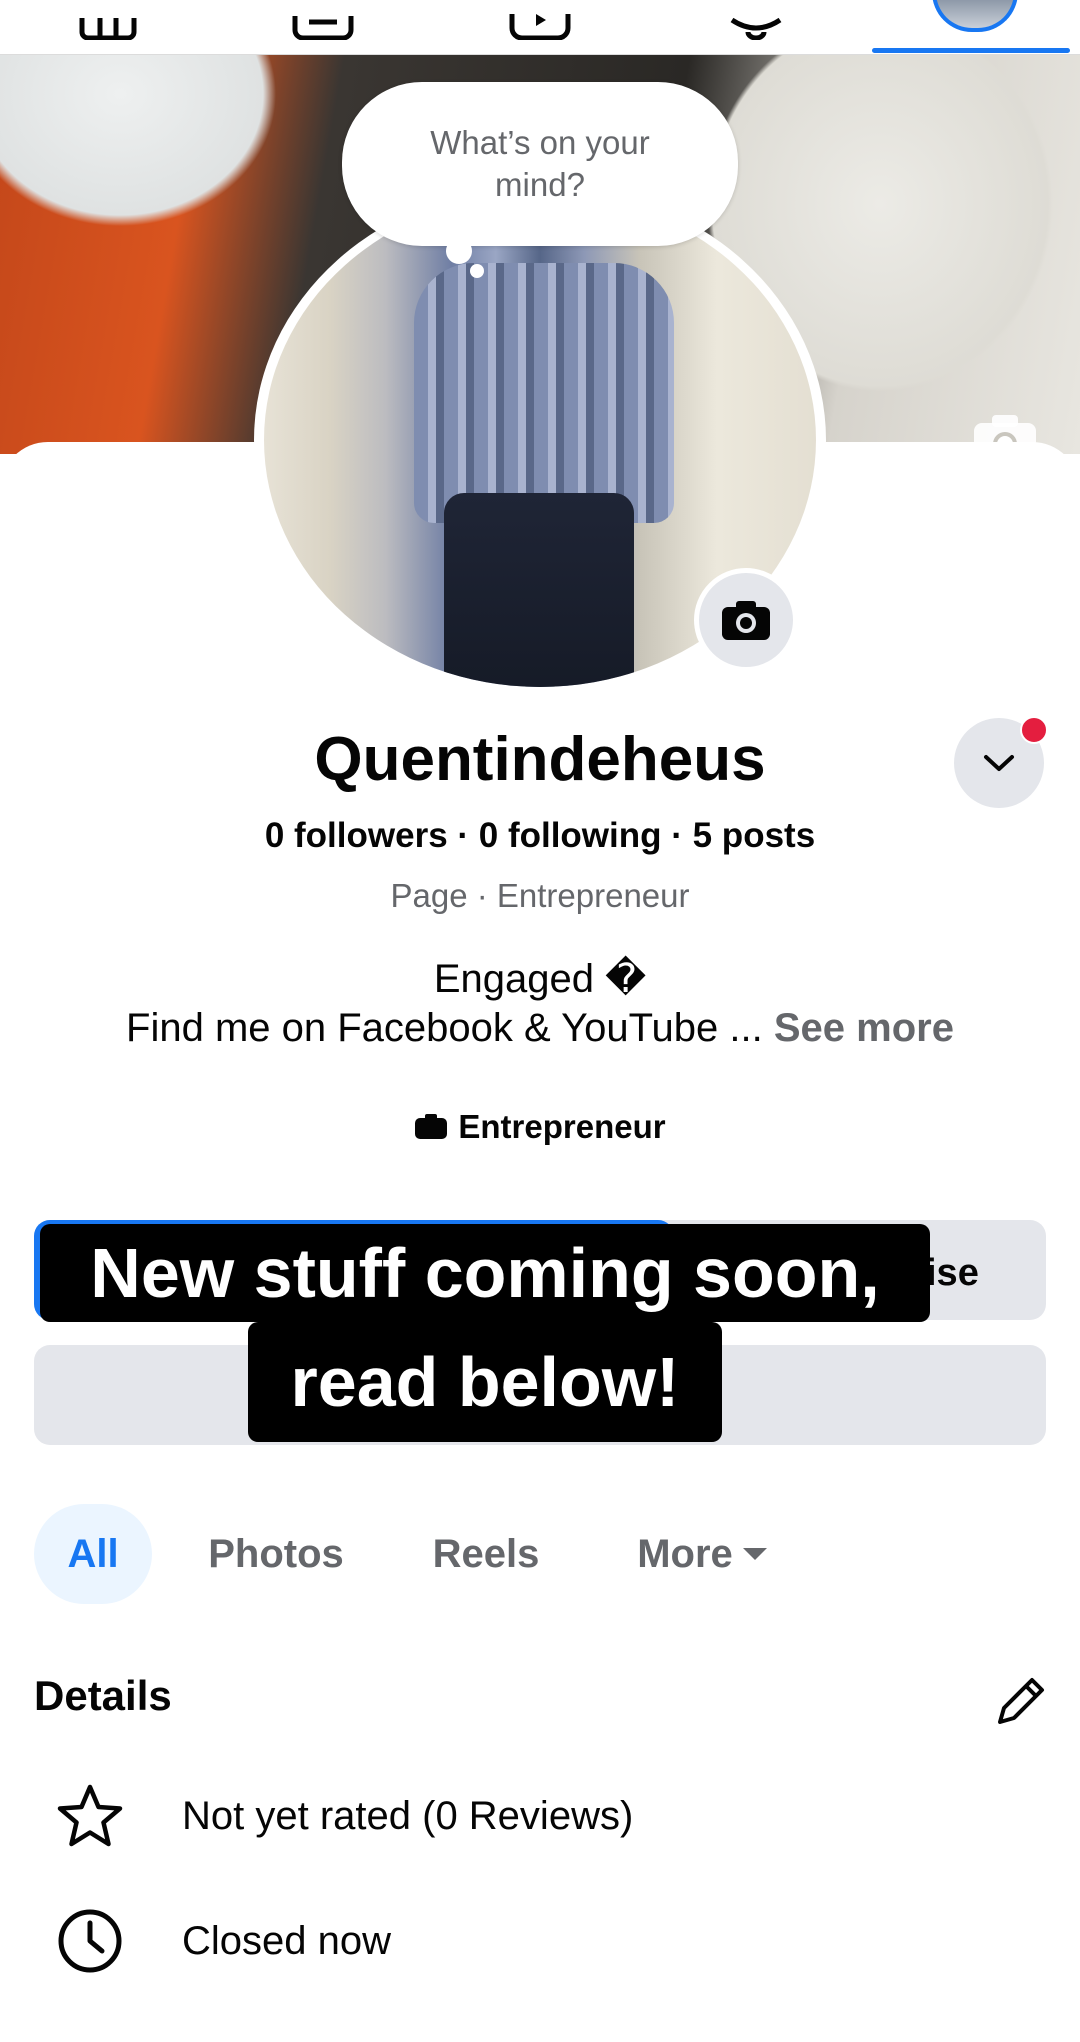 This screenshot has height=2042, width=1080. Describe the element at coordinates (485, 1382) in the screenshot. I see `video-caption-line-2: read below!` at that location.